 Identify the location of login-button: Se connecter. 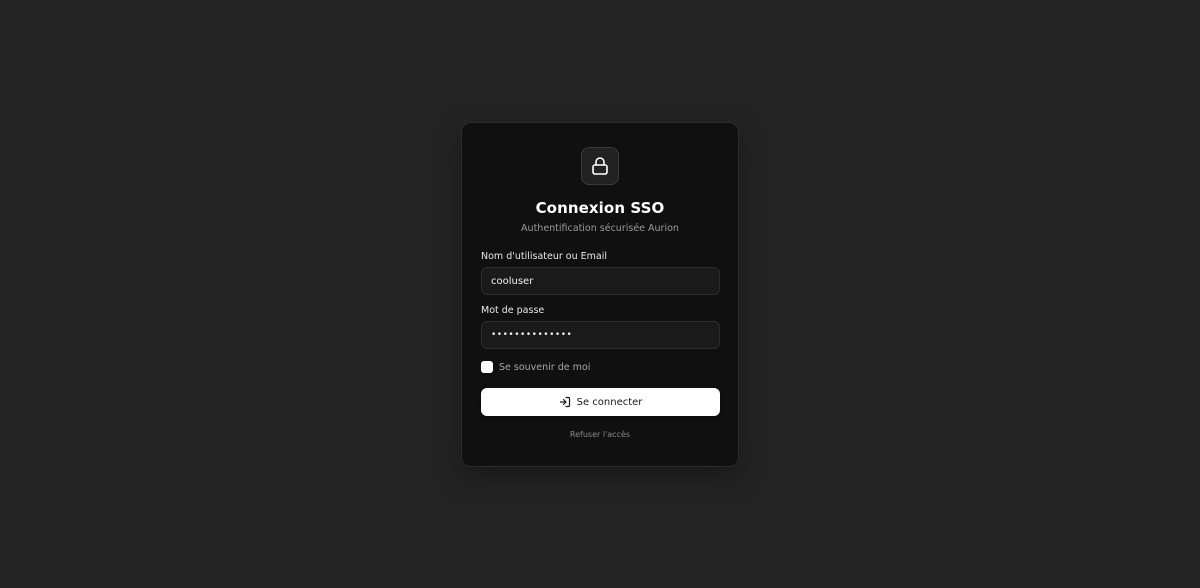
(600, 402).